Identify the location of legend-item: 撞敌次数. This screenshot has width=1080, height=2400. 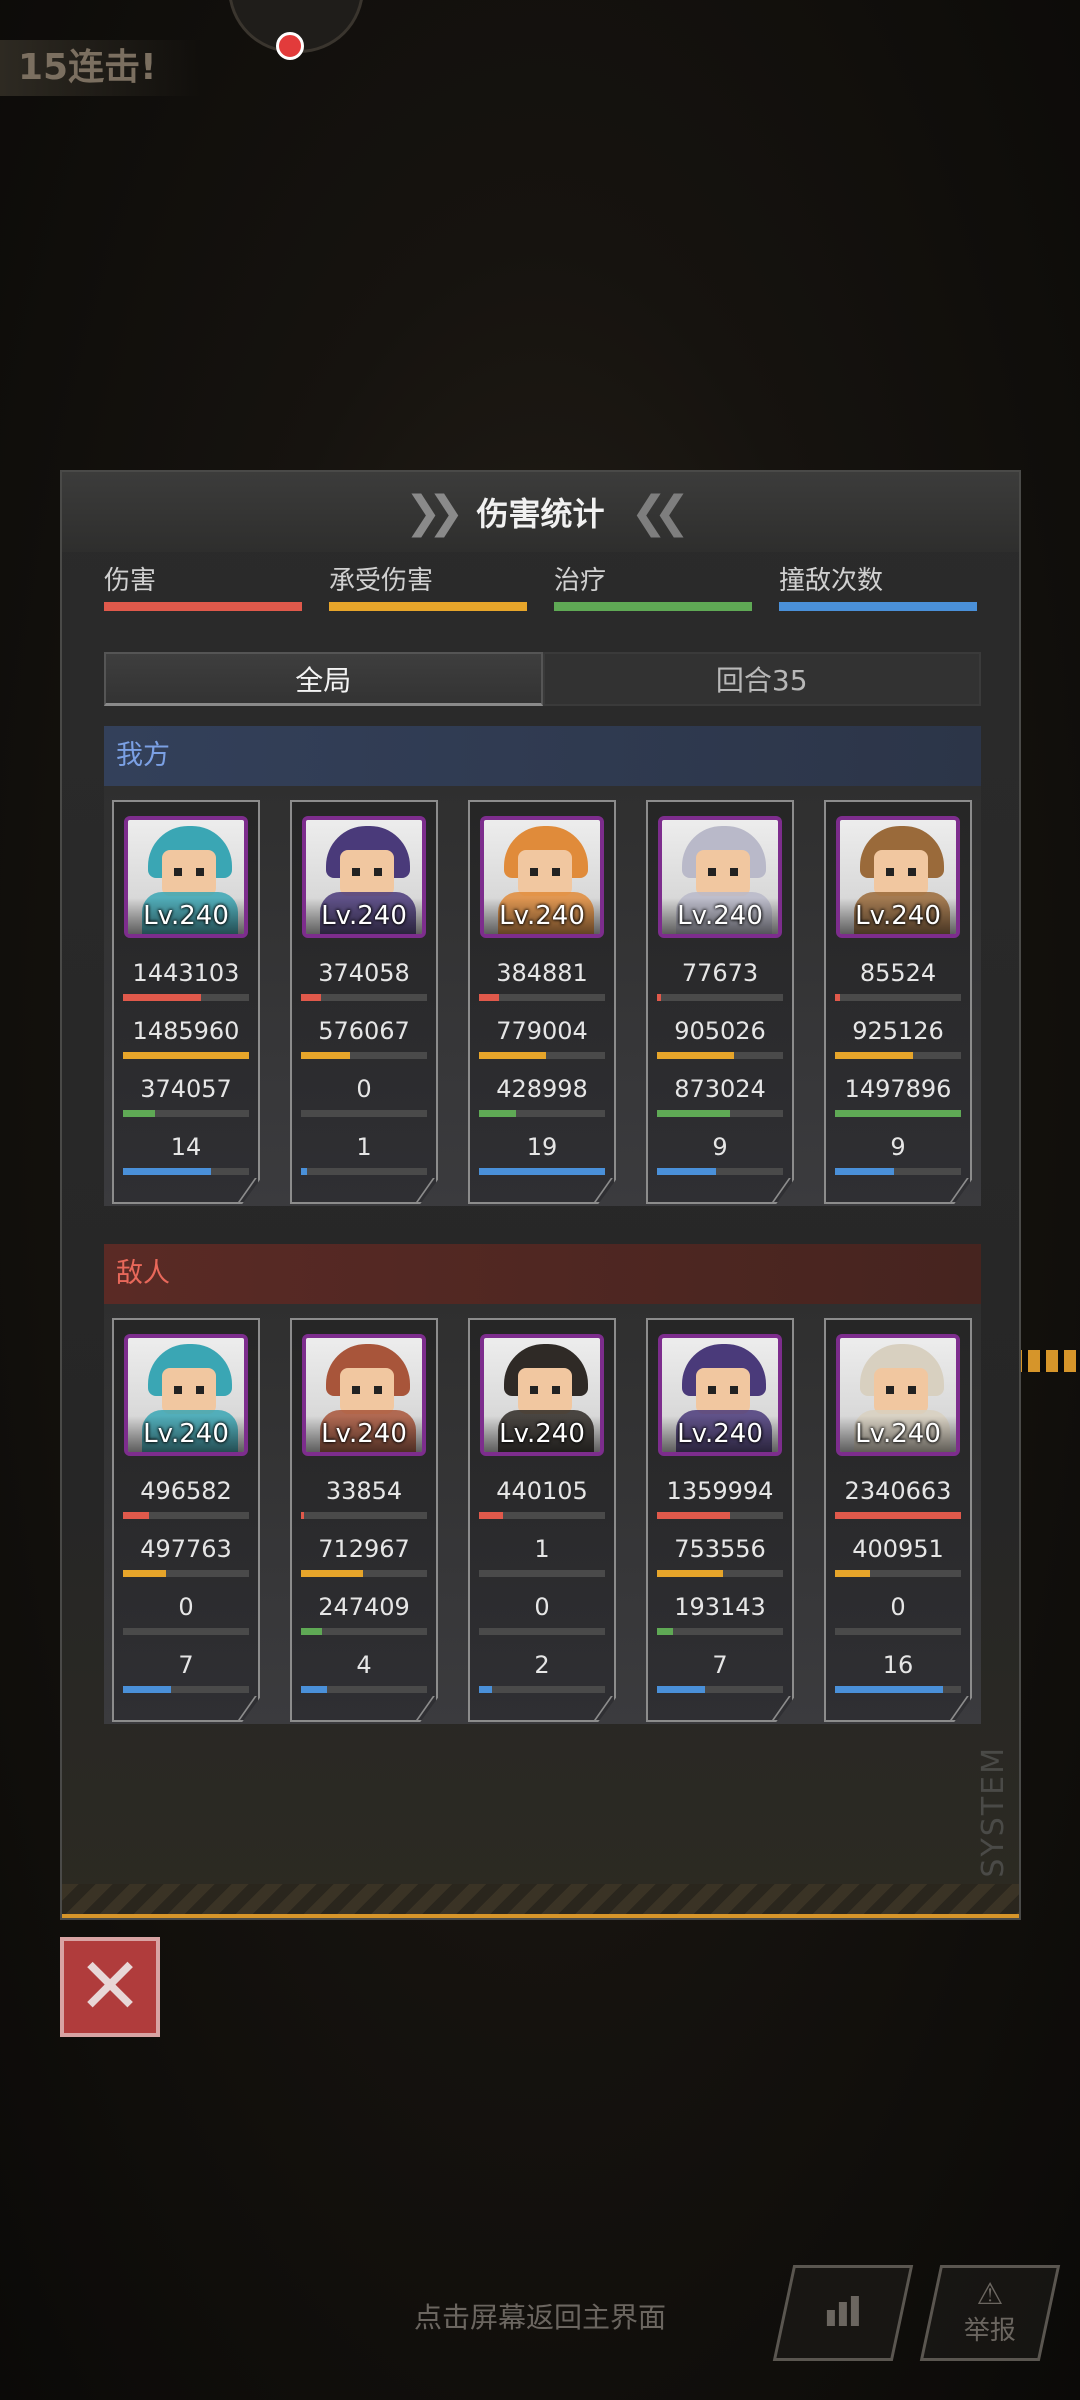
(879, 585).